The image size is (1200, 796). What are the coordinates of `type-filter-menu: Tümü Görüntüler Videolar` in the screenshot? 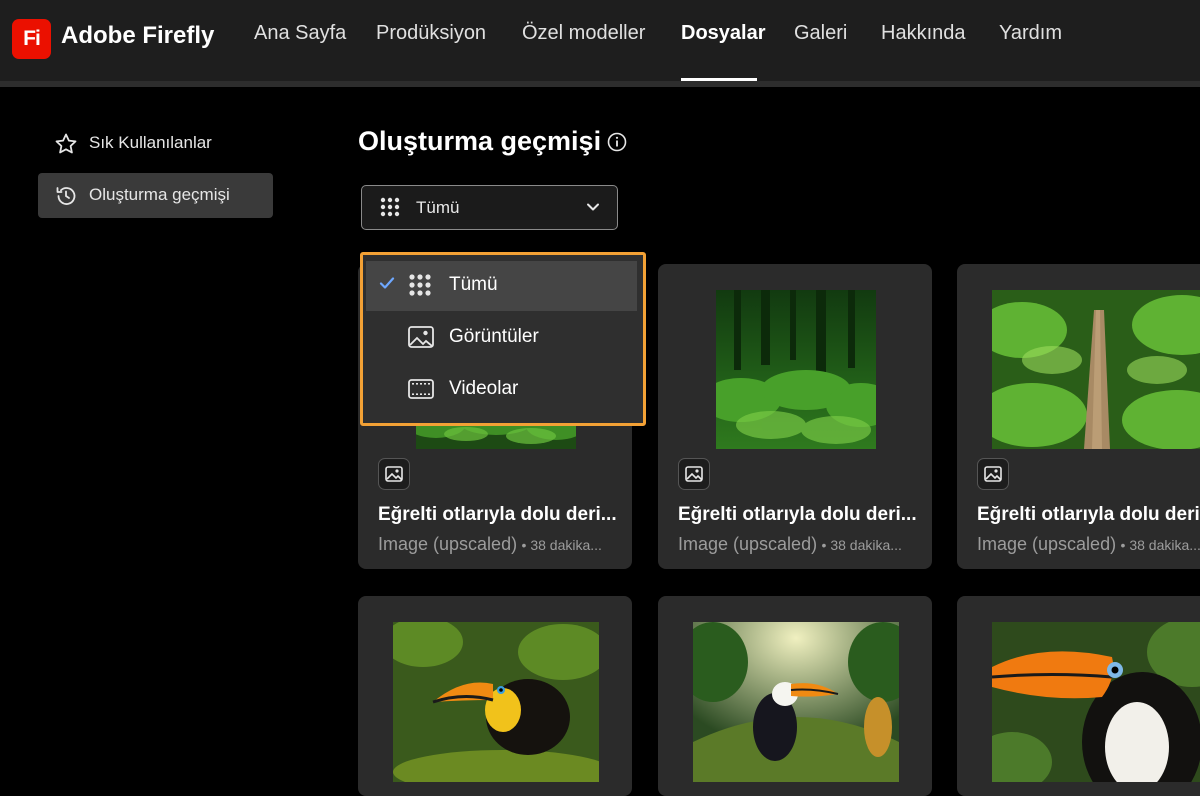 It's located at (503, 339).